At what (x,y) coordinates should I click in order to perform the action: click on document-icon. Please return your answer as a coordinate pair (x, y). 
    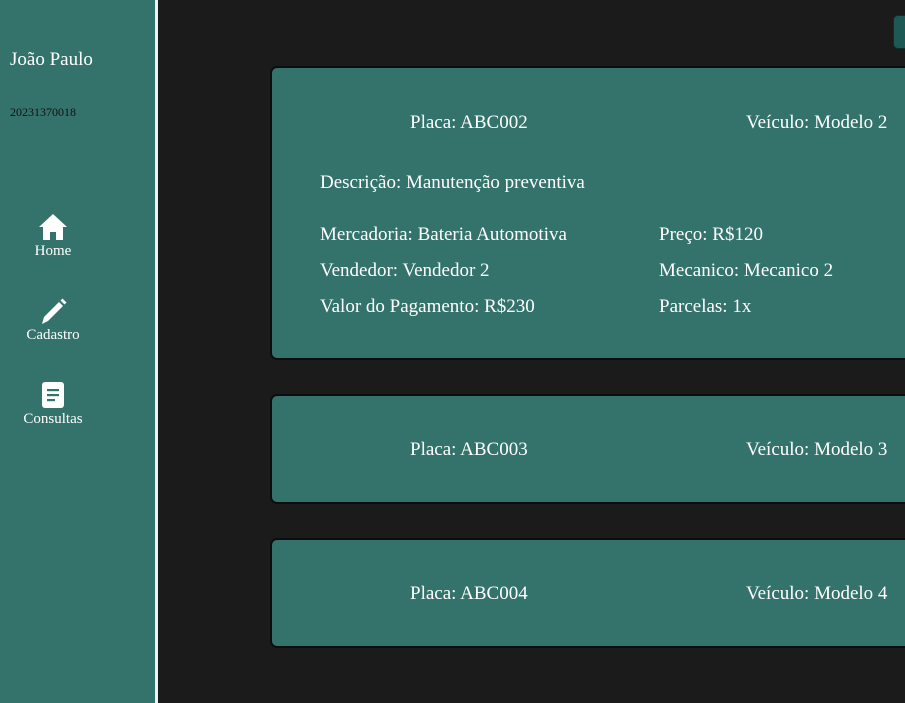
    Looking at the image, I should click on (53, 395).